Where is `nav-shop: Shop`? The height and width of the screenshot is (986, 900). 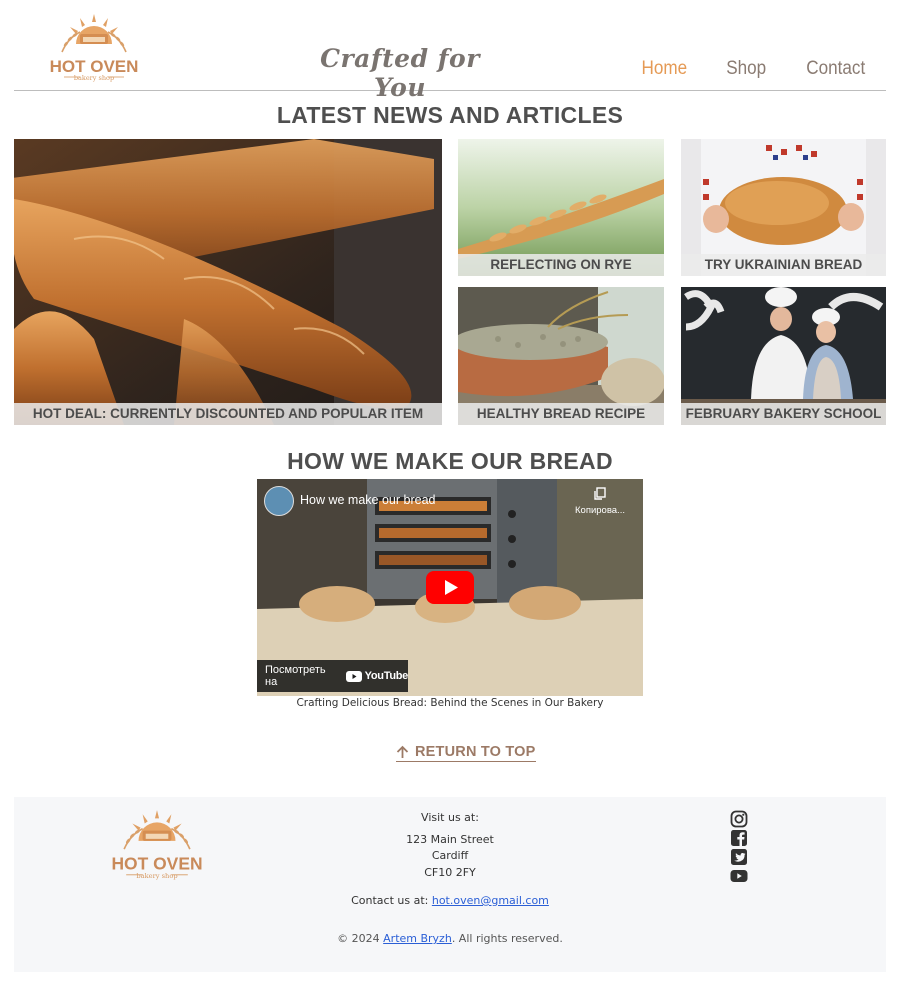
nav-shop: Shop is located at coordinates (746, 69).